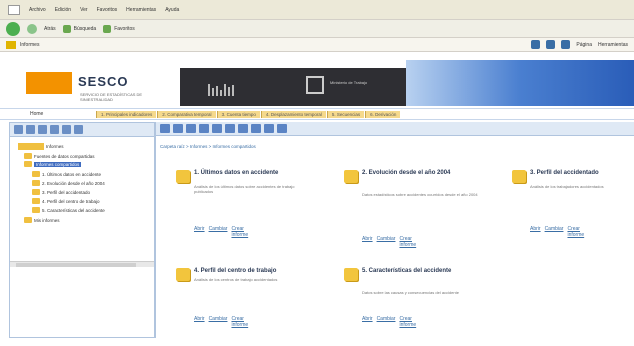 The width and height of the screenshot is (634, 346). I want to click on favorite-page-icon, so click(11, 44).